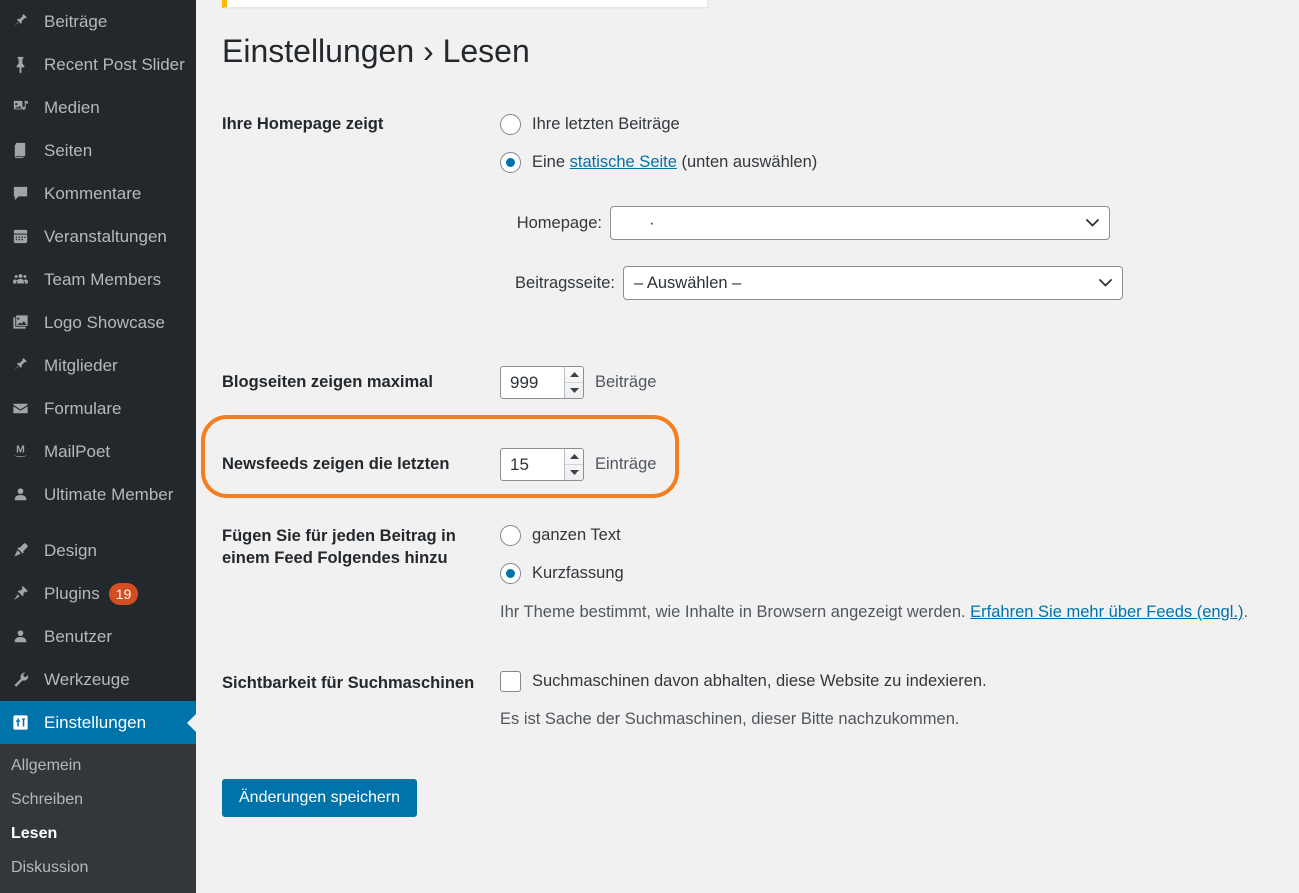  I want to click on feed-items-spinner, so click(573, 464).